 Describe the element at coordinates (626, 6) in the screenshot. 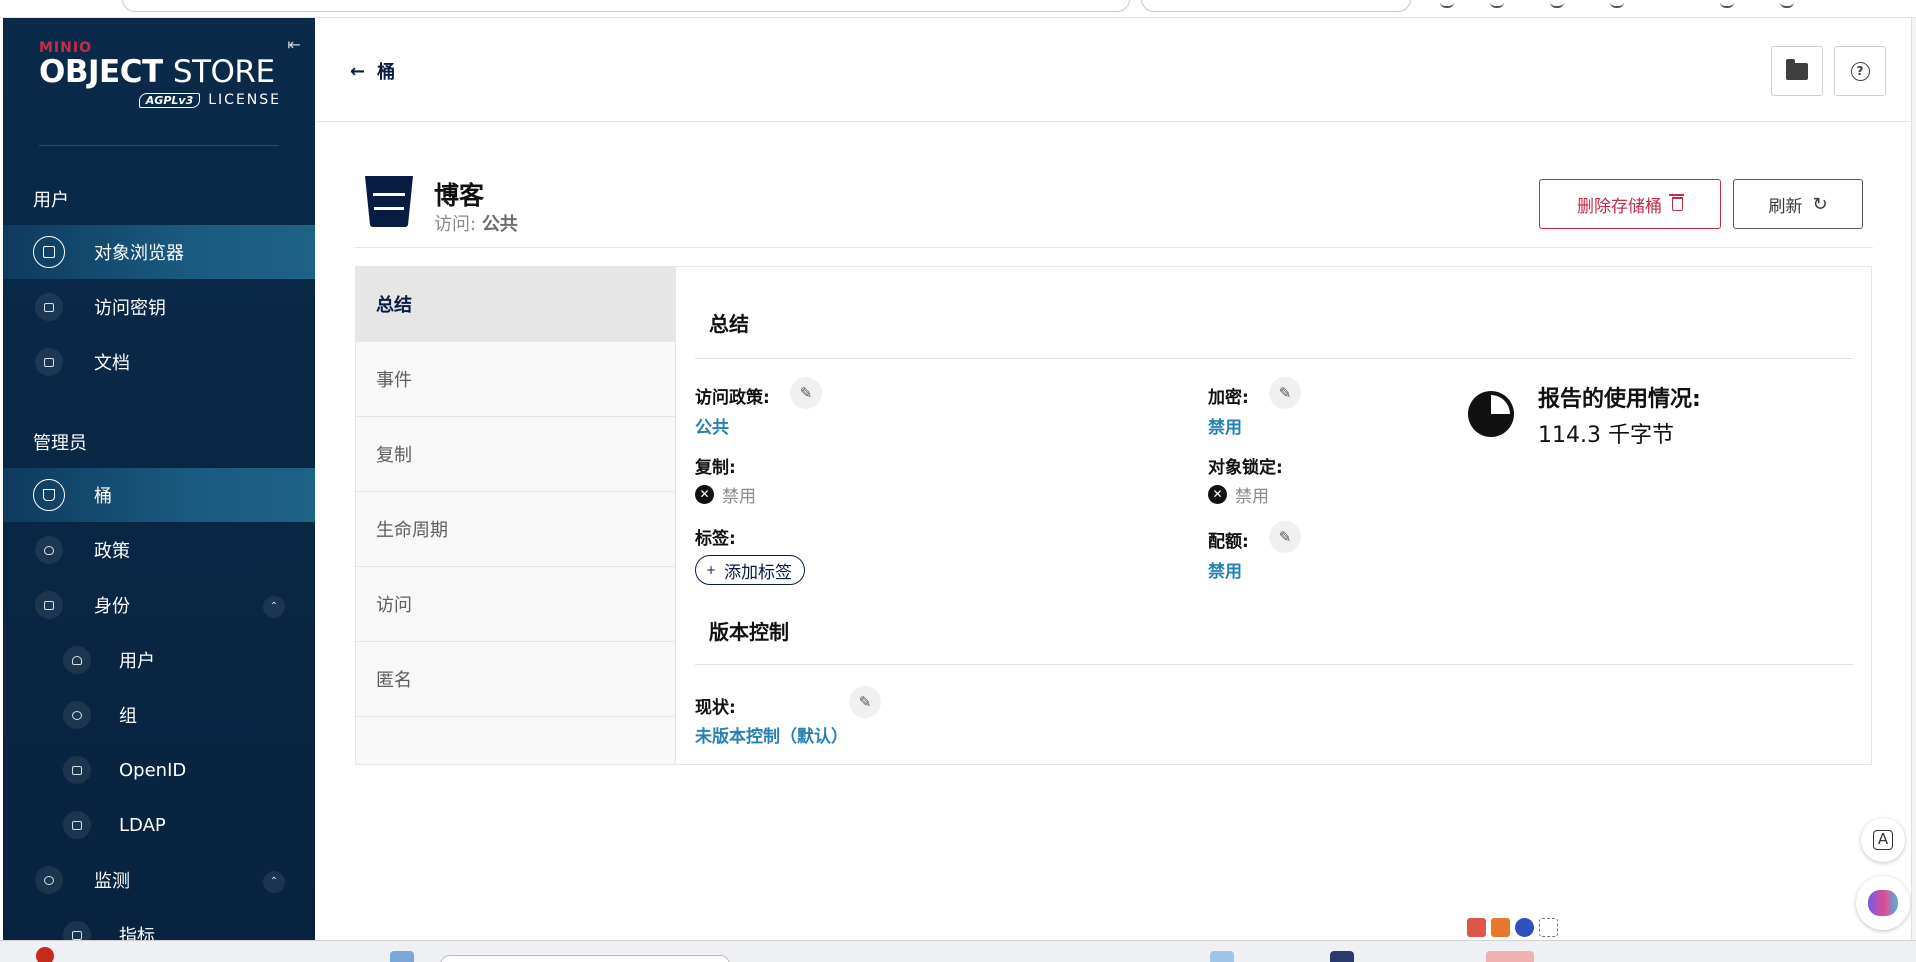

I see `address-bar` at that location.